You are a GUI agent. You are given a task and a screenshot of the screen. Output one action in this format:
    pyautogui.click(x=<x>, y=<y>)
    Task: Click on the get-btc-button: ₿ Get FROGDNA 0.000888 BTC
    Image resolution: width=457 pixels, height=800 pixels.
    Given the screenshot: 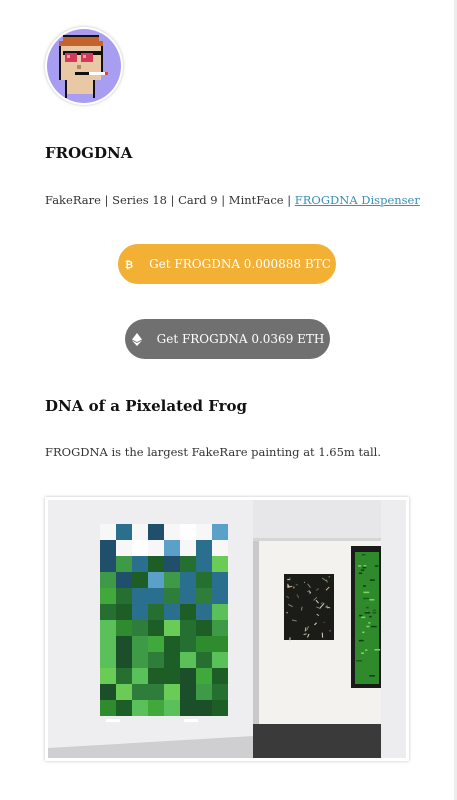 What is the action you would take?
    pyautogui.click(x=227, y=264)
    